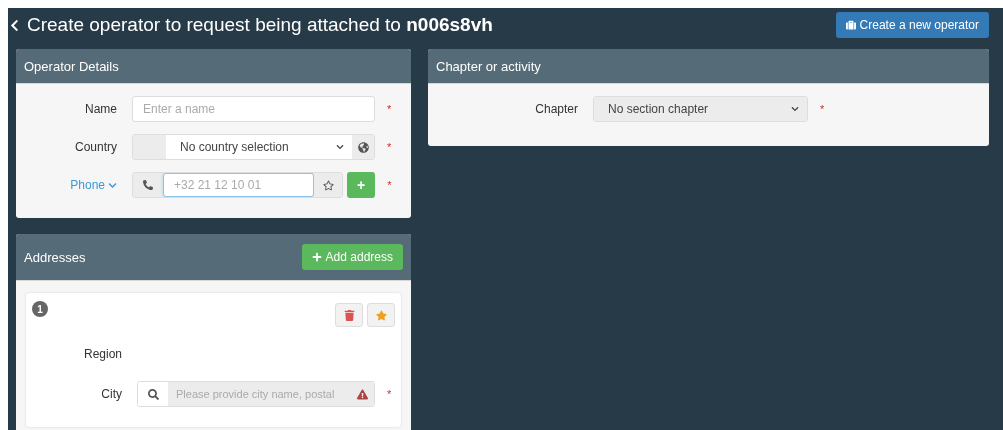  What do you see at coordinates (253, 109) in the screenshot?
I see `name-input: Enter a name` at bounding box center [253, 109].